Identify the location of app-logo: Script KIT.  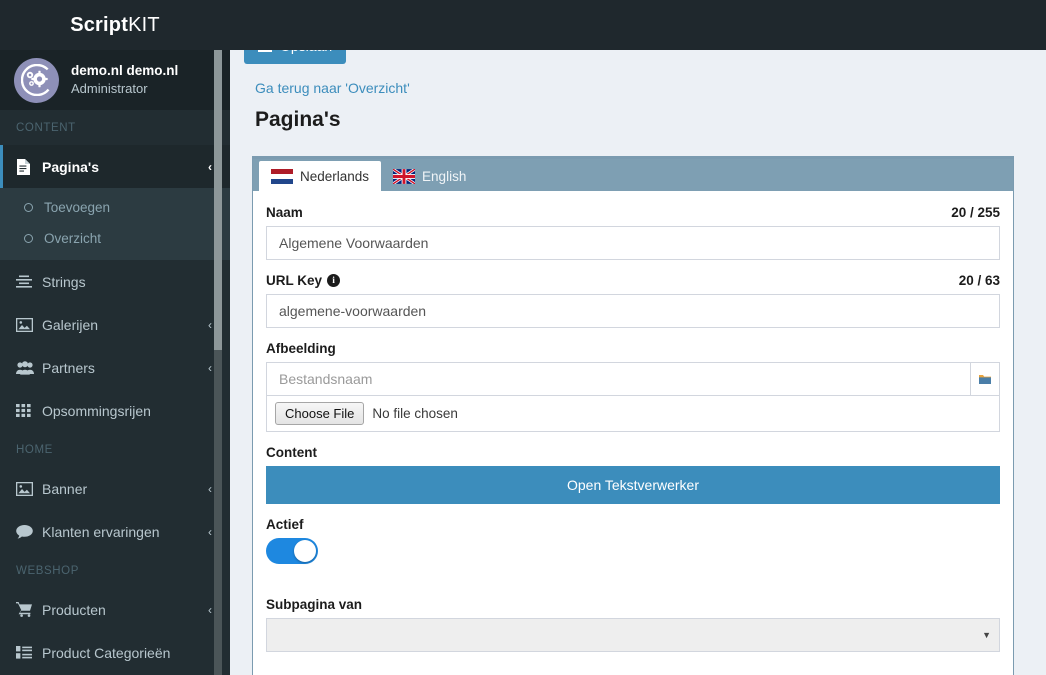
(115, 25).